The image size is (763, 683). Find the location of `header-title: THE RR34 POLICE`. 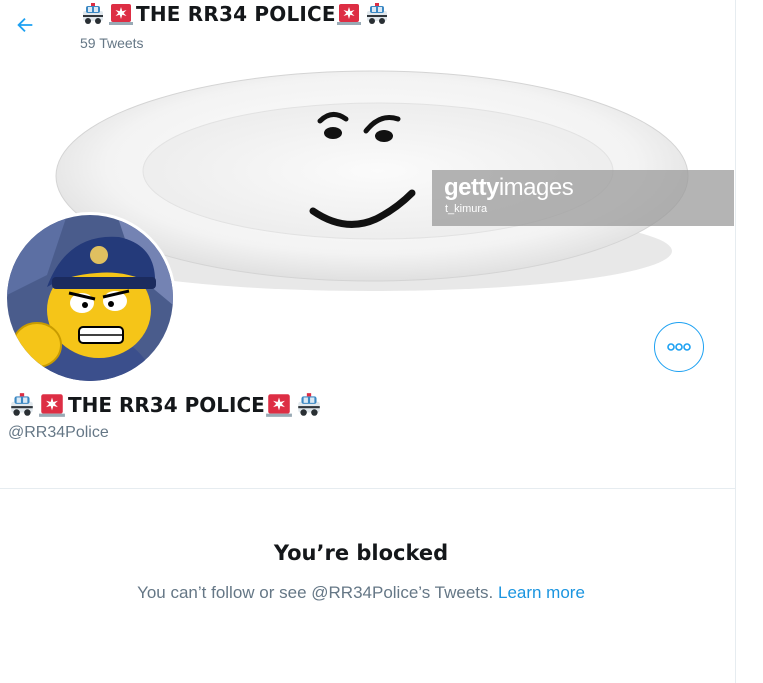

header-title: THE RR34 POLICE is located at coordinates (236, 14).